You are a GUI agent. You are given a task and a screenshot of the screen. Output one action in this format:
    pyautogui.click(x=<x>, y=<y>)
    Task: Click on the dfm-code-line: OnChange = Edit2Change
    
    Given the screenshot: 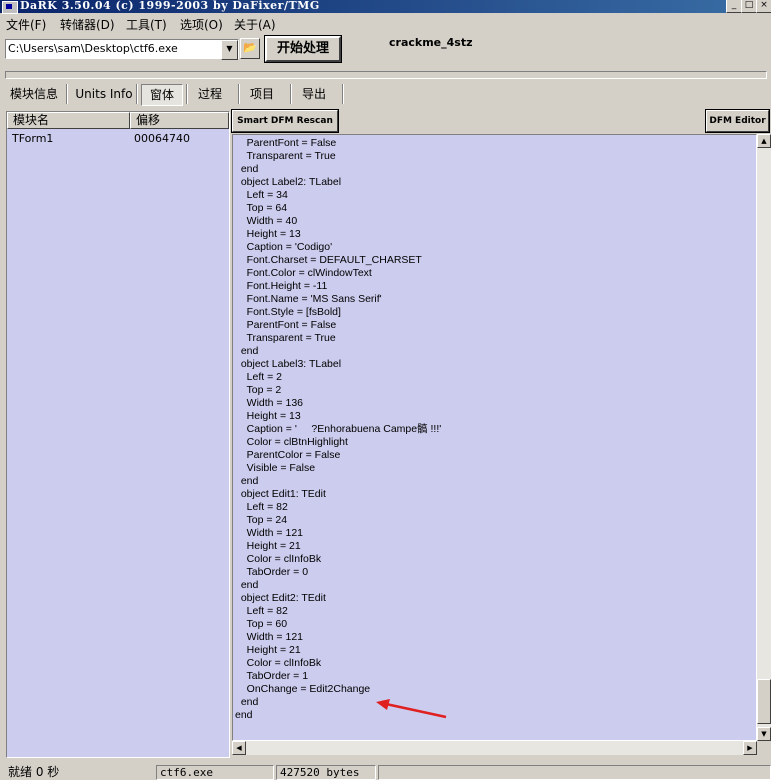 What is the action you would take?
    pyautogui.click(x=303, y=689)
    